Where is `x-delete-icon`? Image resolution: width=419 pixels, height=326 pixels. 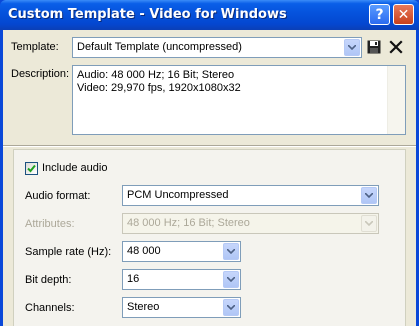 x-delete-icon is located at coordinates (396, 47).